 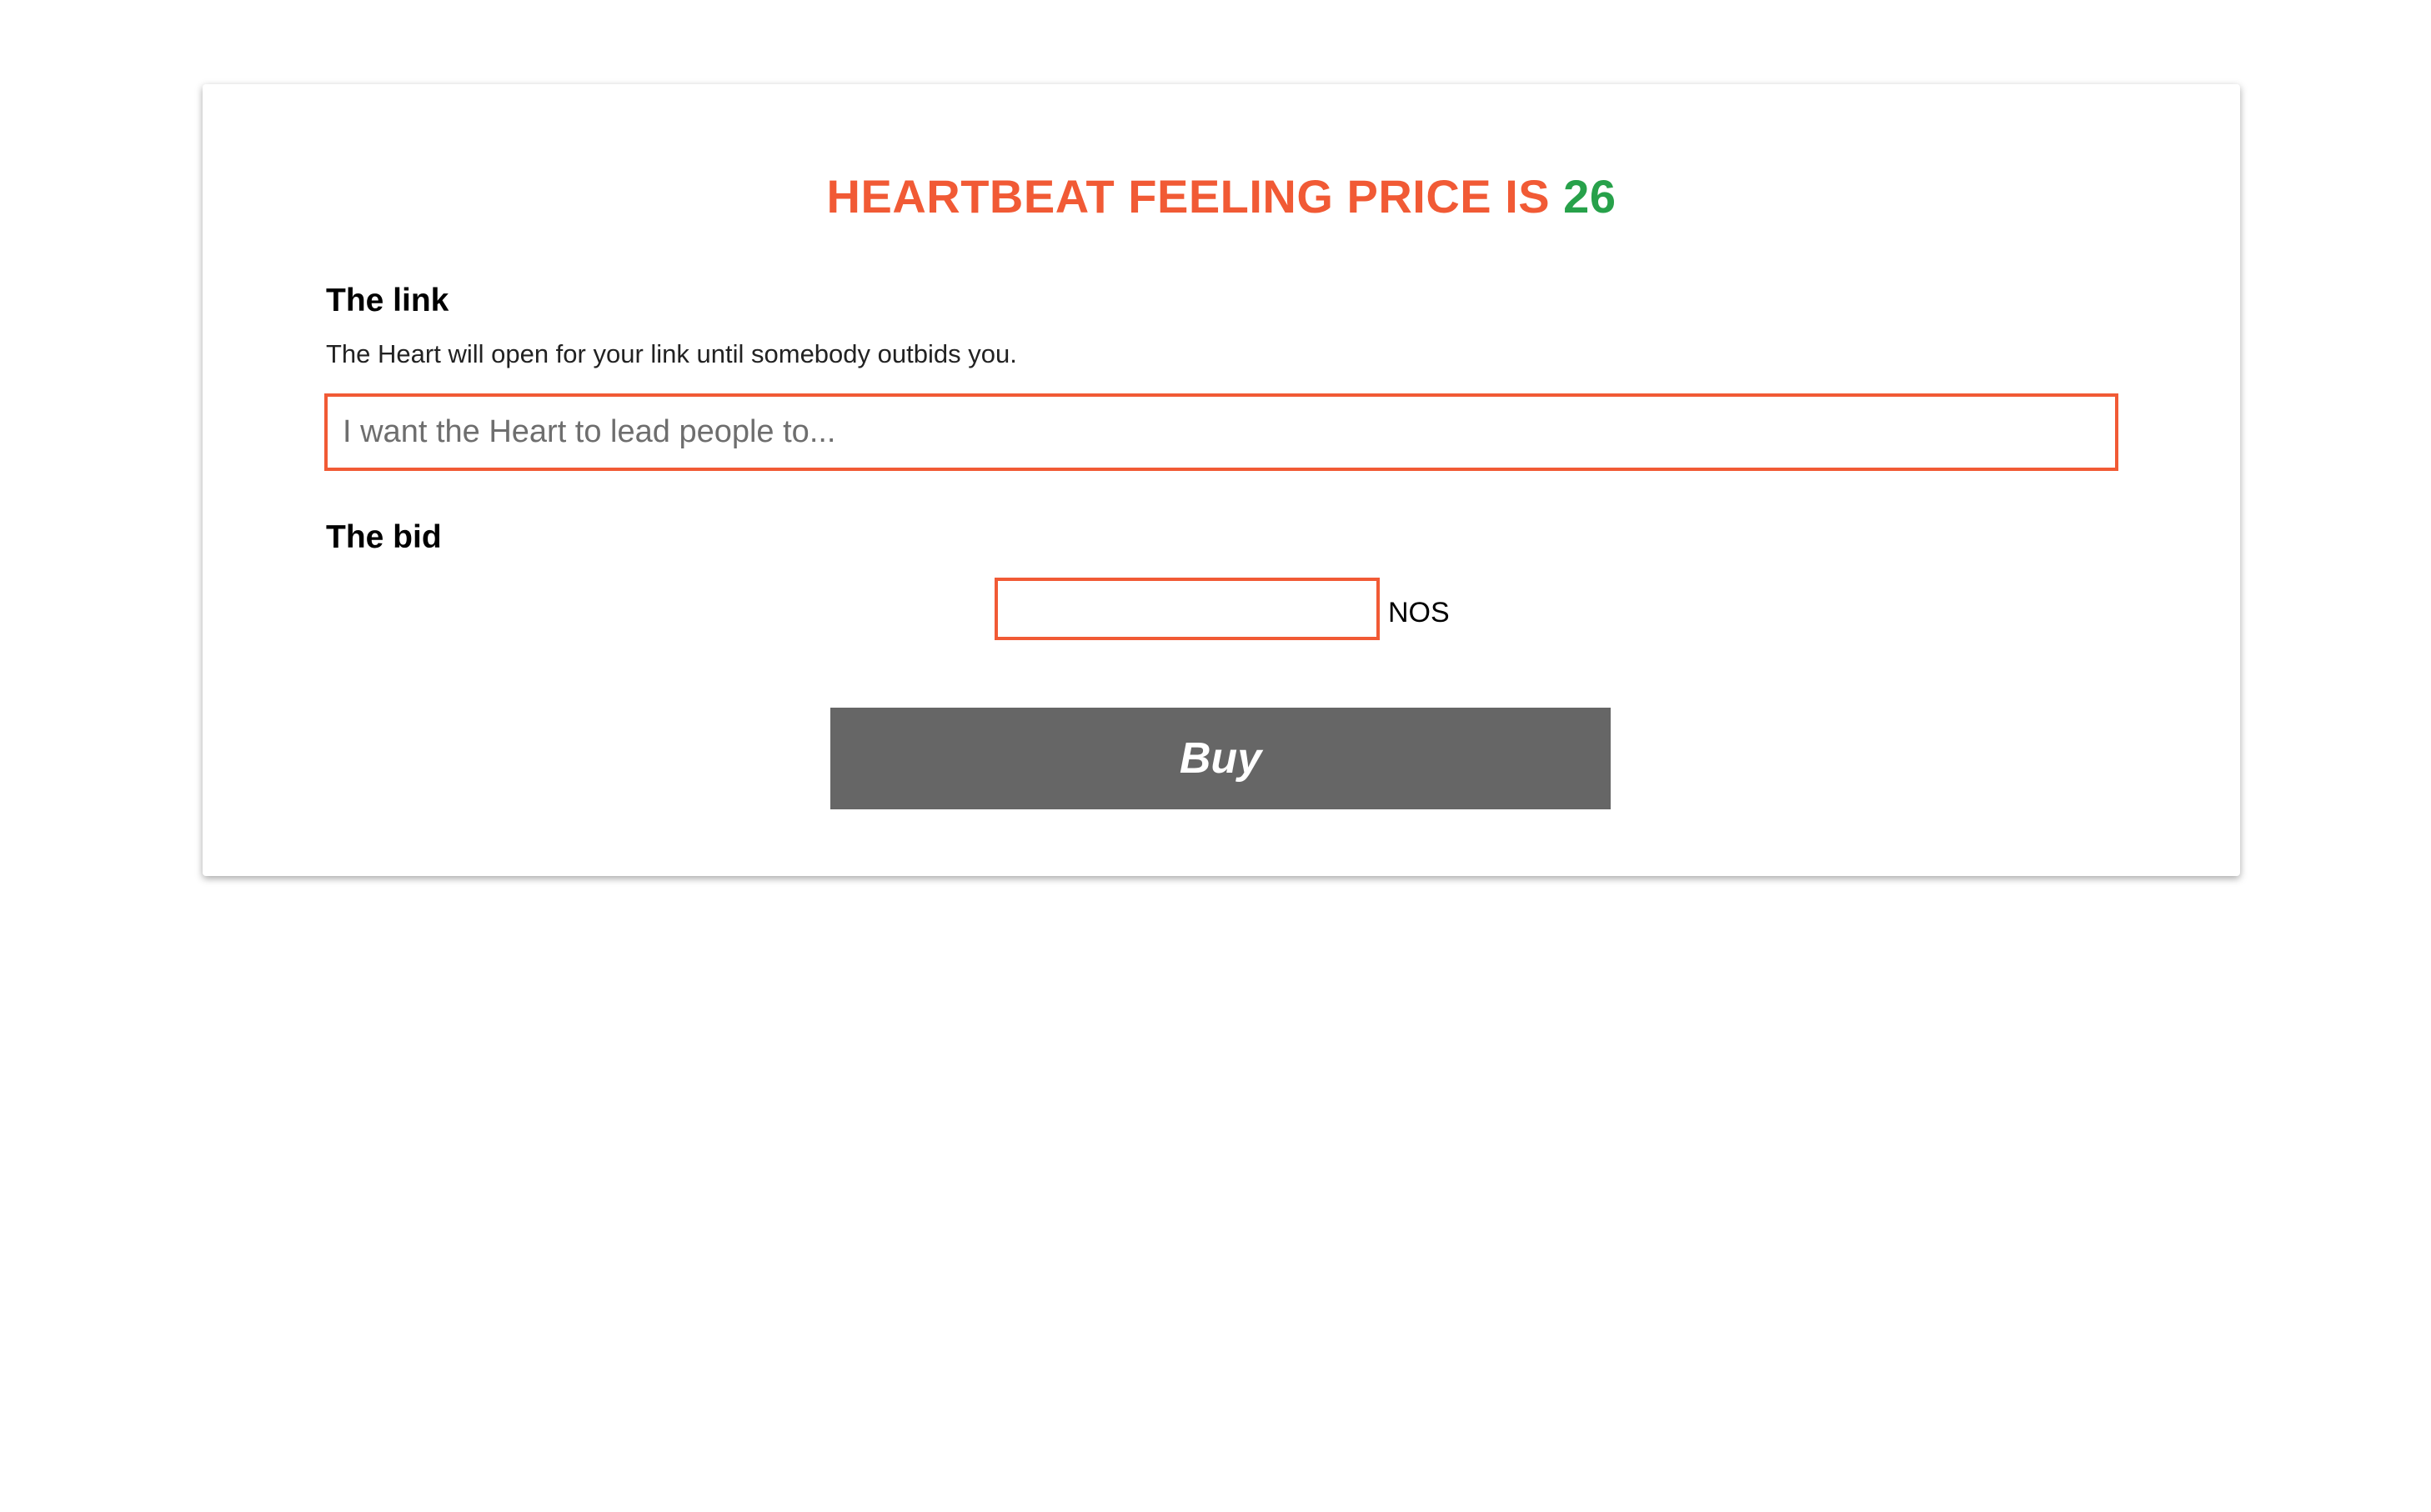 What do you see at coordinates (1221, 432) in the screenshot?
I see `link-input` at bounding box center [1221, 432].